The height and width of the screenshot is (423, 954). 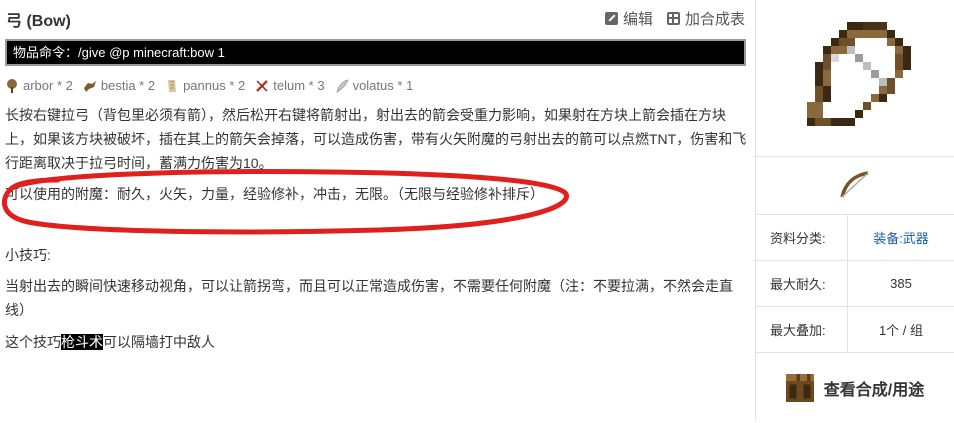 I want to click on edit-button: 编辑, so click(x=628, y=18).